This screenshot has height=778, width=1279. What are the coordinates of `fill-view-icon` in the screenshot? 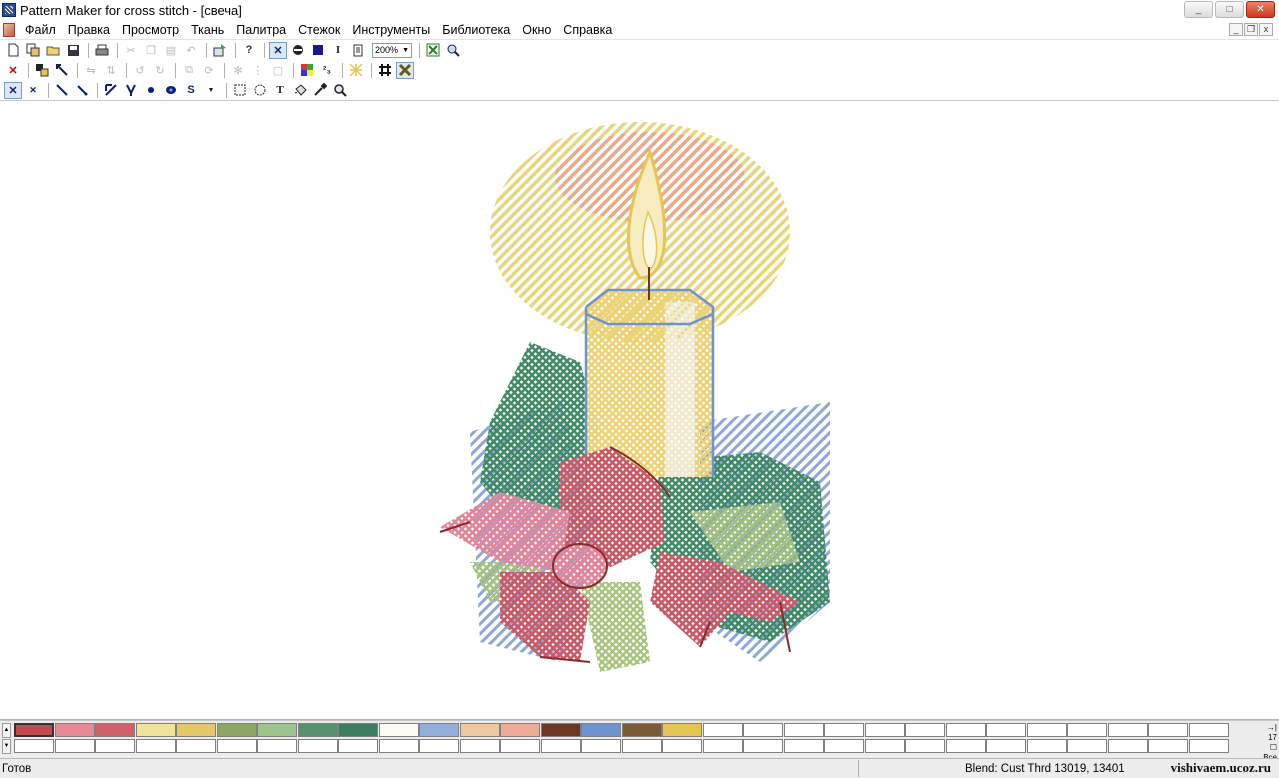 It's located at (298, 50).